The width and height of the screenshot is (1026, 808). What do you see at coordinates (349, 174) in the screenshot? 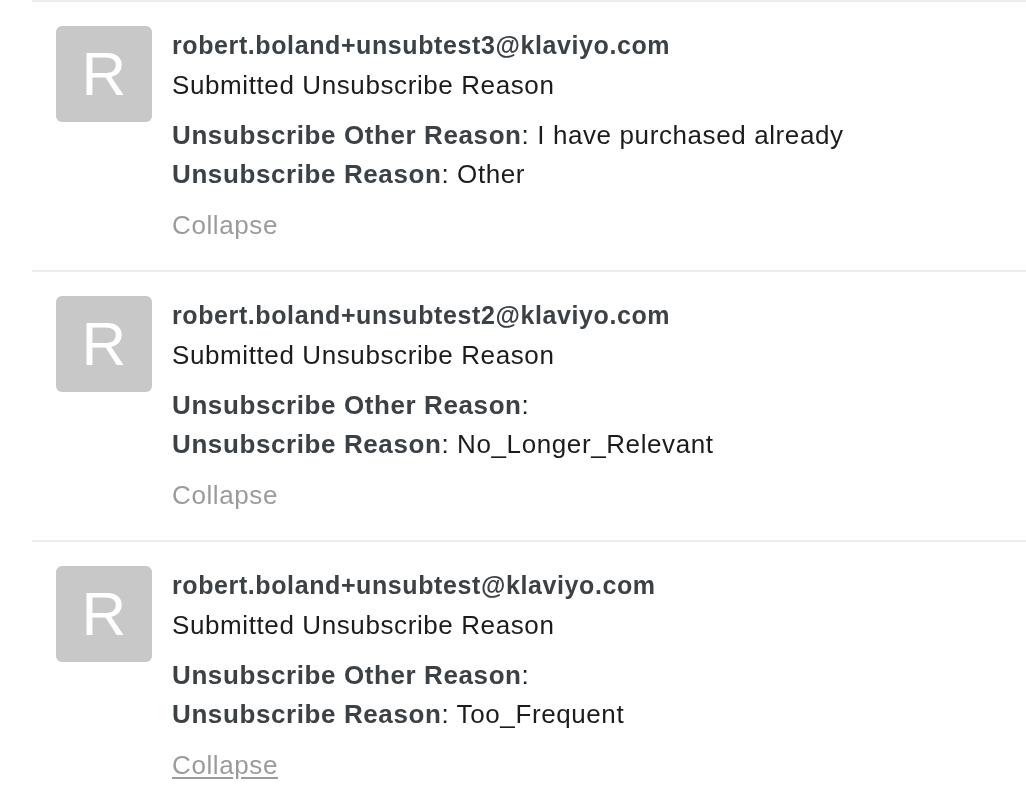
I see `property-line: Unsubscribe Reason: Other` at bounding box center [349, 174].